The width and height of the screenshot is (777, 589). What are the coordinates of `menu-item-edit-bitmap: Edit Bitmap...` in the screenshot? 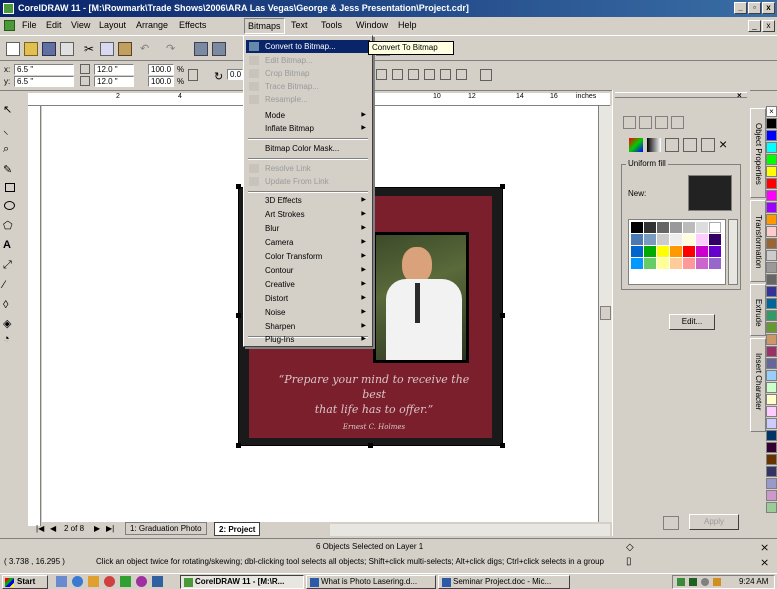 It's located at (308, 60).